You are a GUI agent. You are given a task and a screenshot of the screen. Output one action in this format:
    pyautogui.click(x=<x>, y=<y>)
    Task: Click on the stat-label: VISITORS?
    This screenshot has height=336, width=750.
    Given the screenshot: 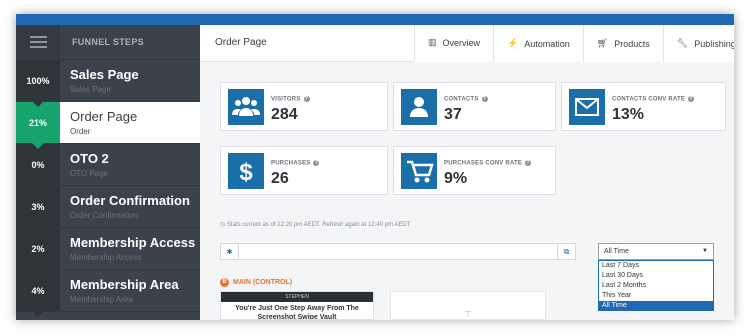 What is the action you would take?
    pyautogui.click(x=290, y=99)
    